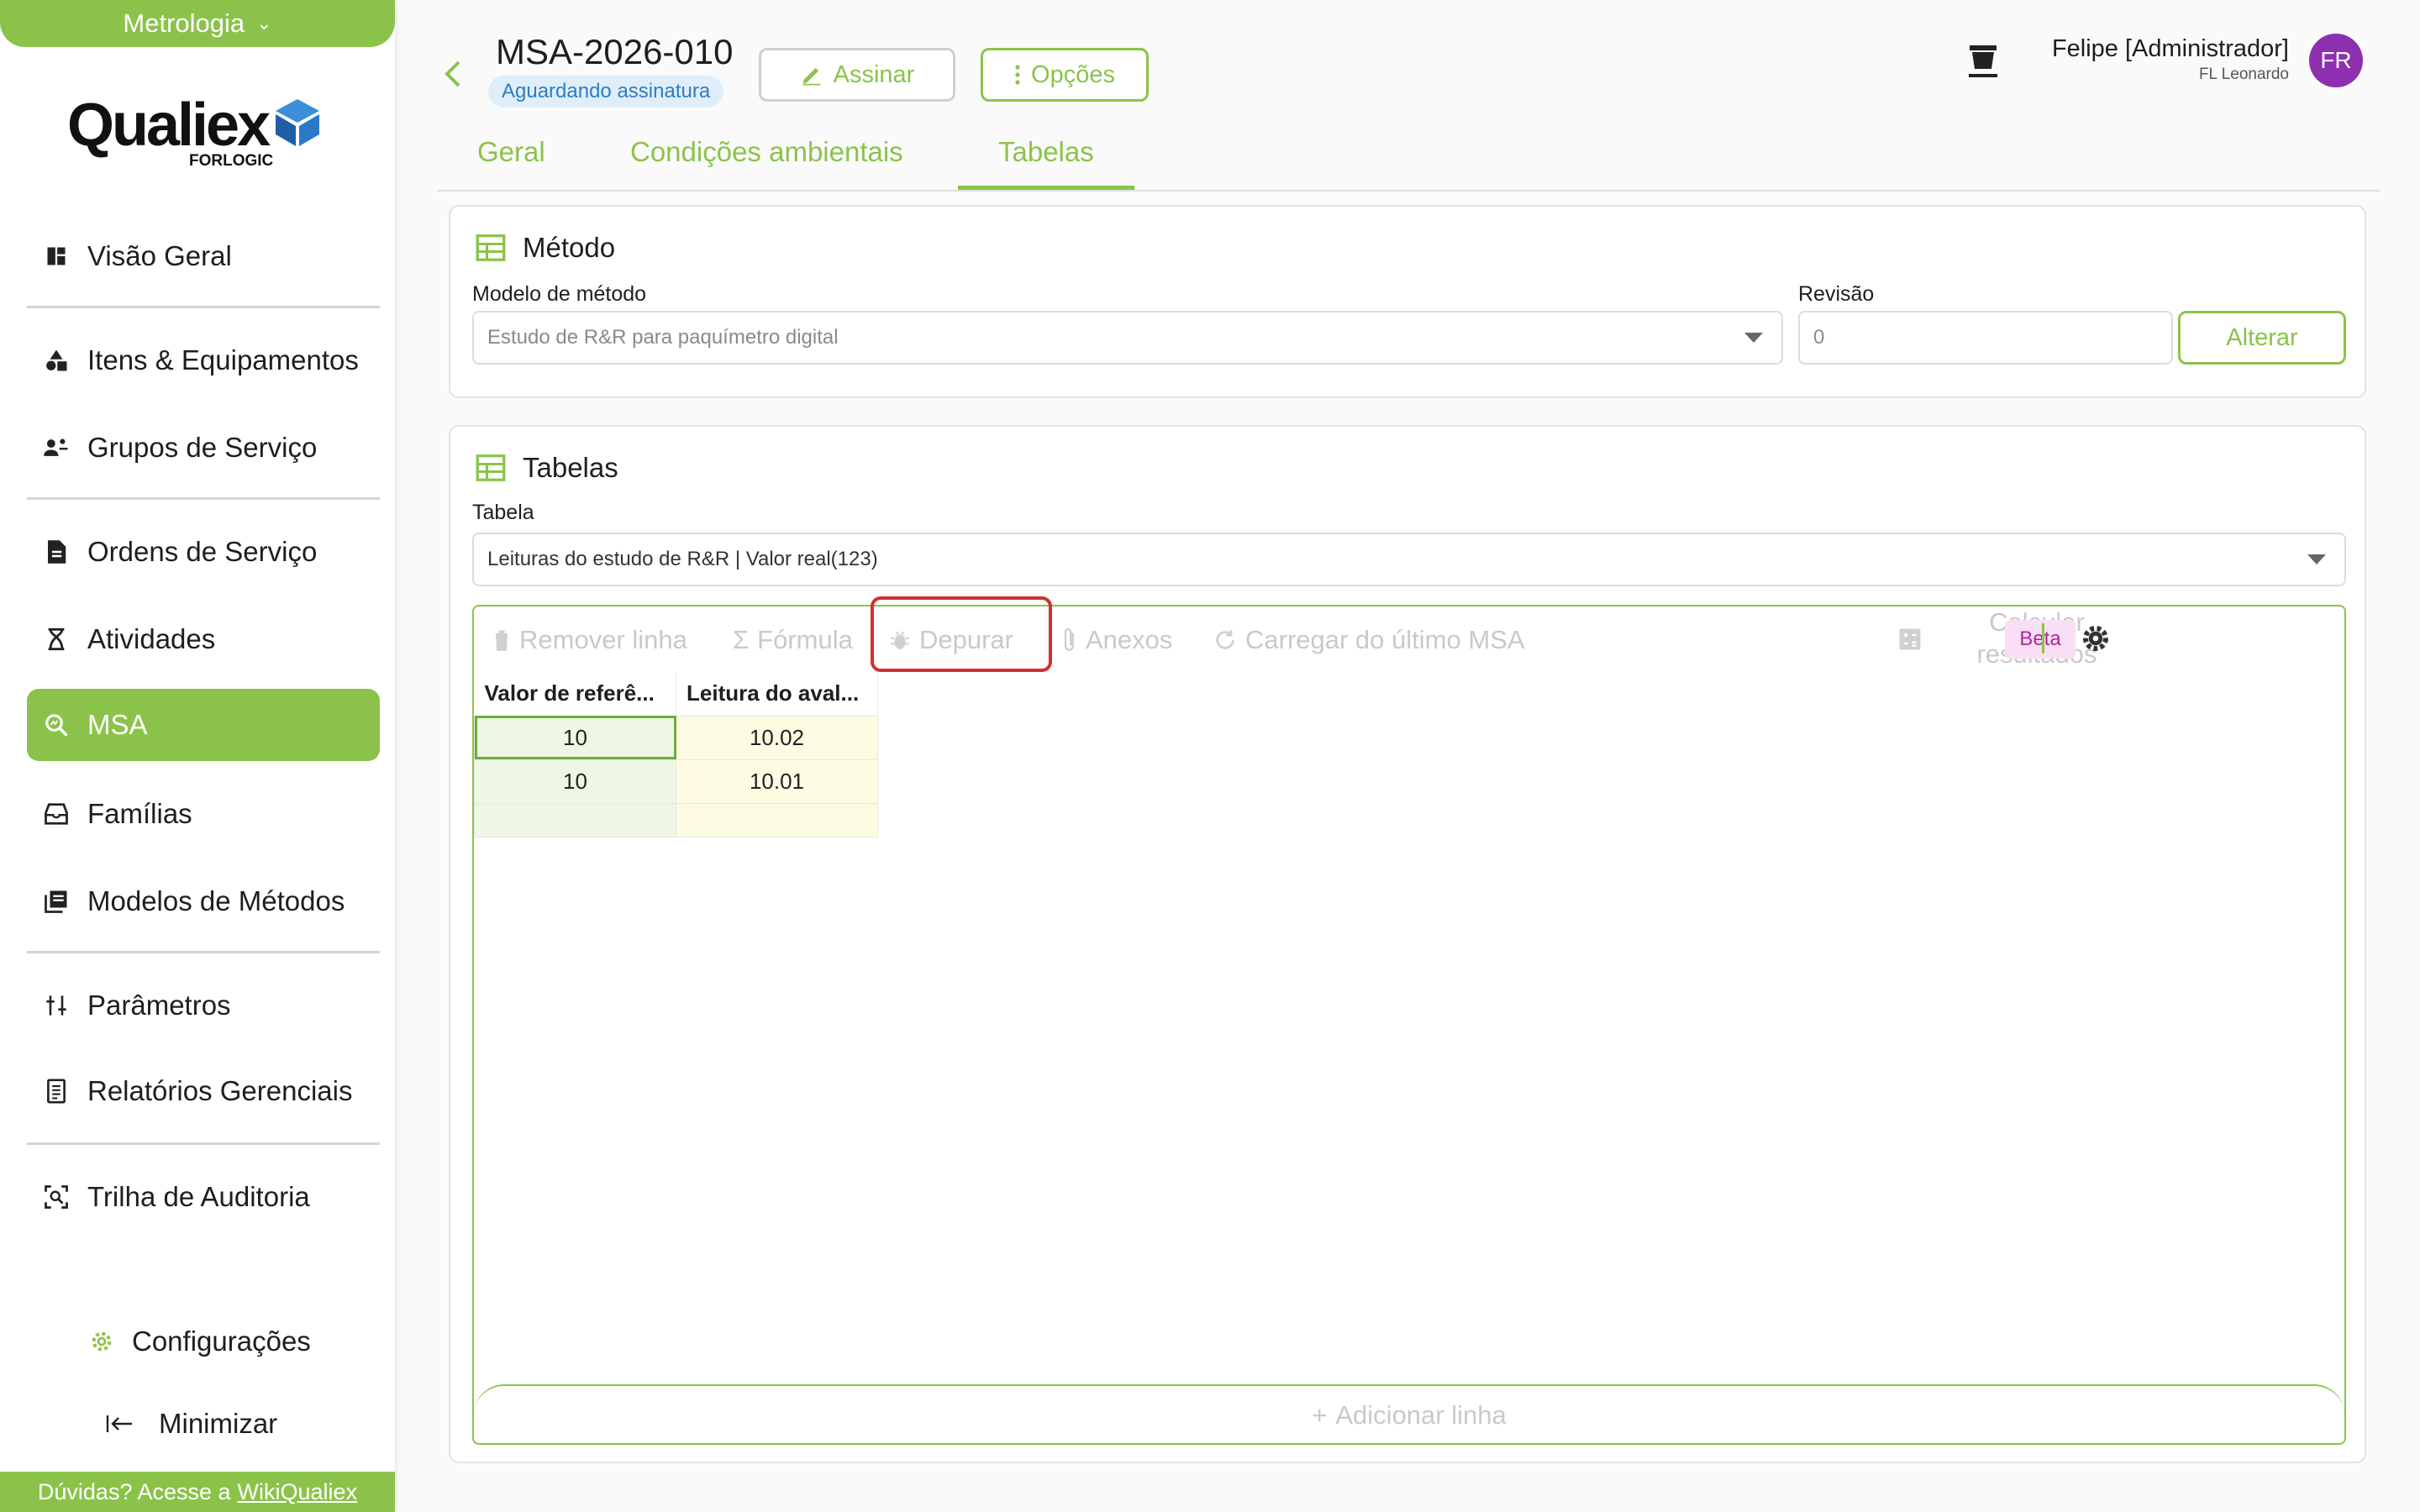 The height and width of the screenshot is (1512, 2420). What do you see at coordinates (56, 901) in the screenshot?
I see `library-icon` at bounding box center [56, 901].